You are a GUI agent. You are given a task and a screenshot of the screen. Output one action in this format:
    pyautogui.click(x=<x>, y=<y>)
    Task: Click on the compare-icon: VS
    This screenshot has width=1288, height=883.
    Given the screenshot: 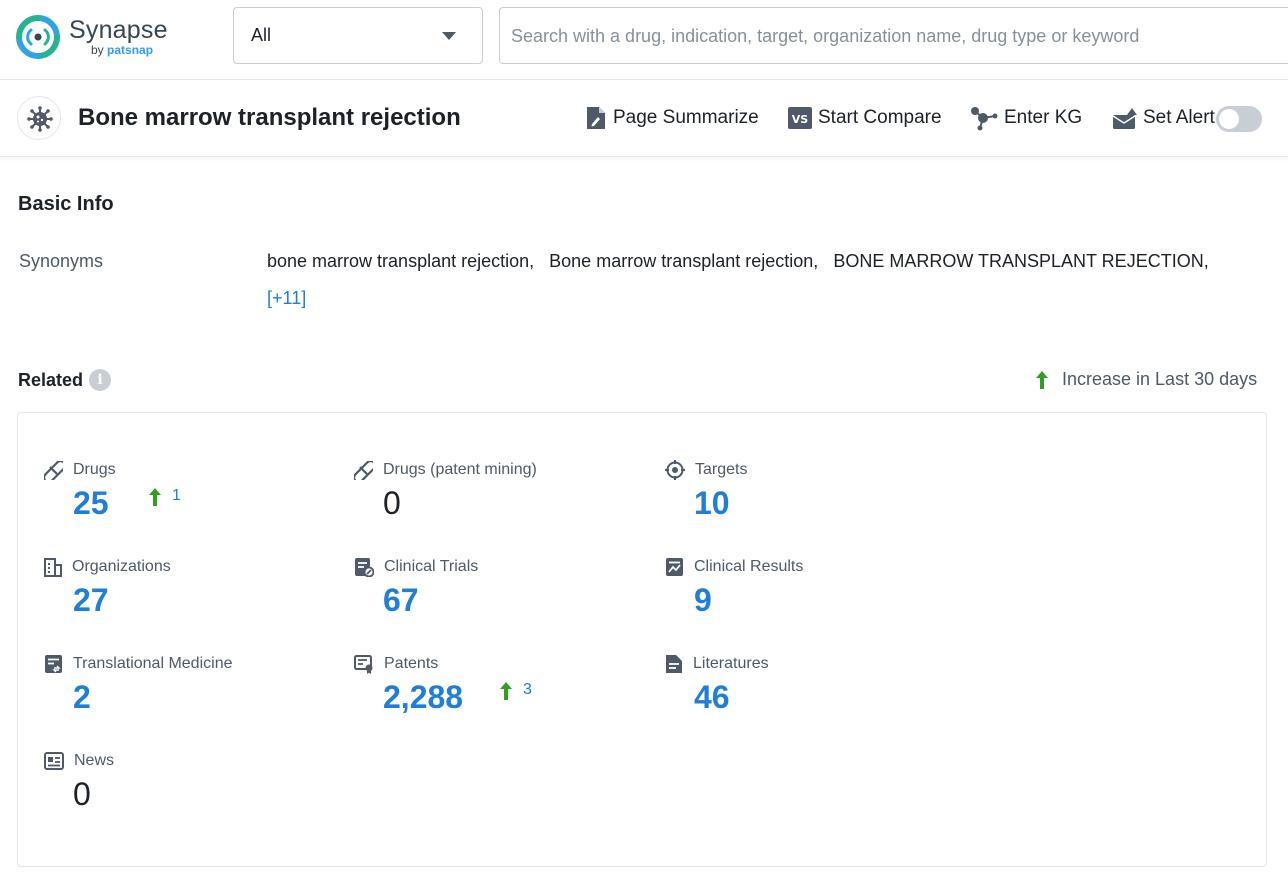 What is the action you would take?
    pyautogui.click(x=800, y=118)
    